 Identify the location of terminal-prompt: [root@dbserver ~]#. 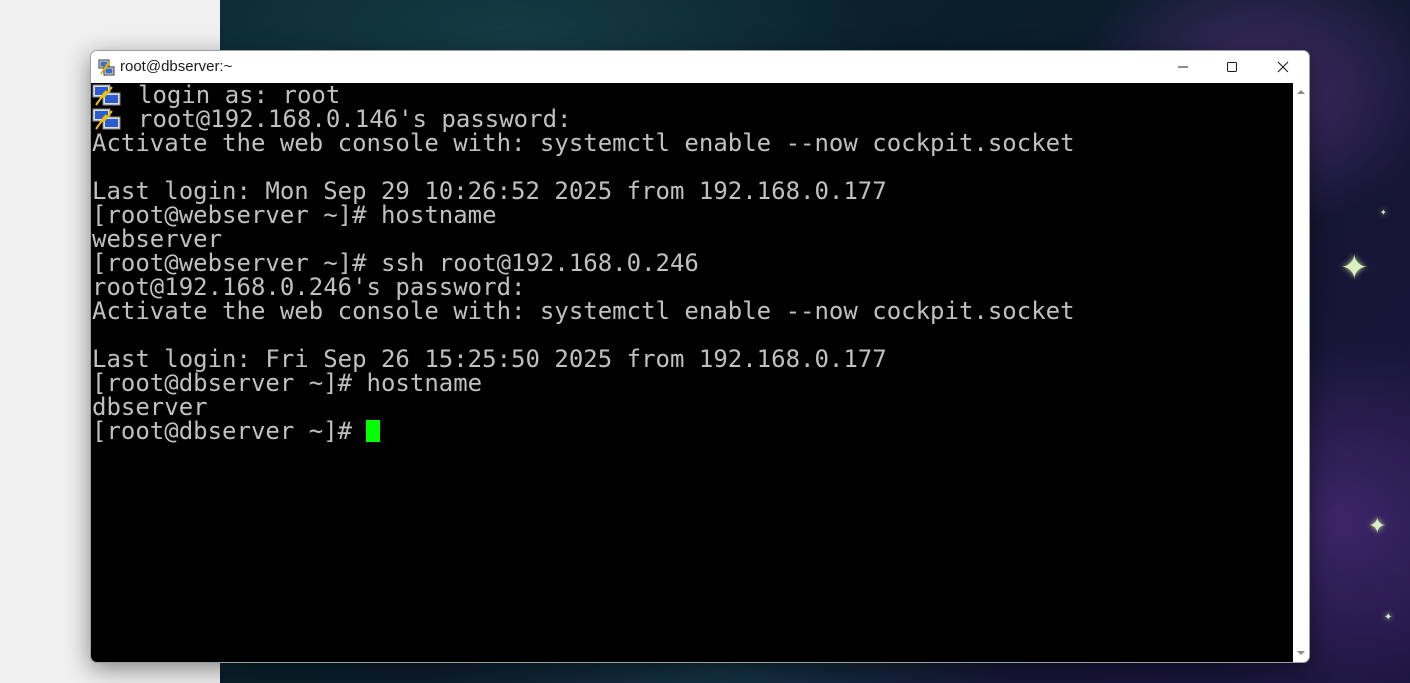
(222, 431).